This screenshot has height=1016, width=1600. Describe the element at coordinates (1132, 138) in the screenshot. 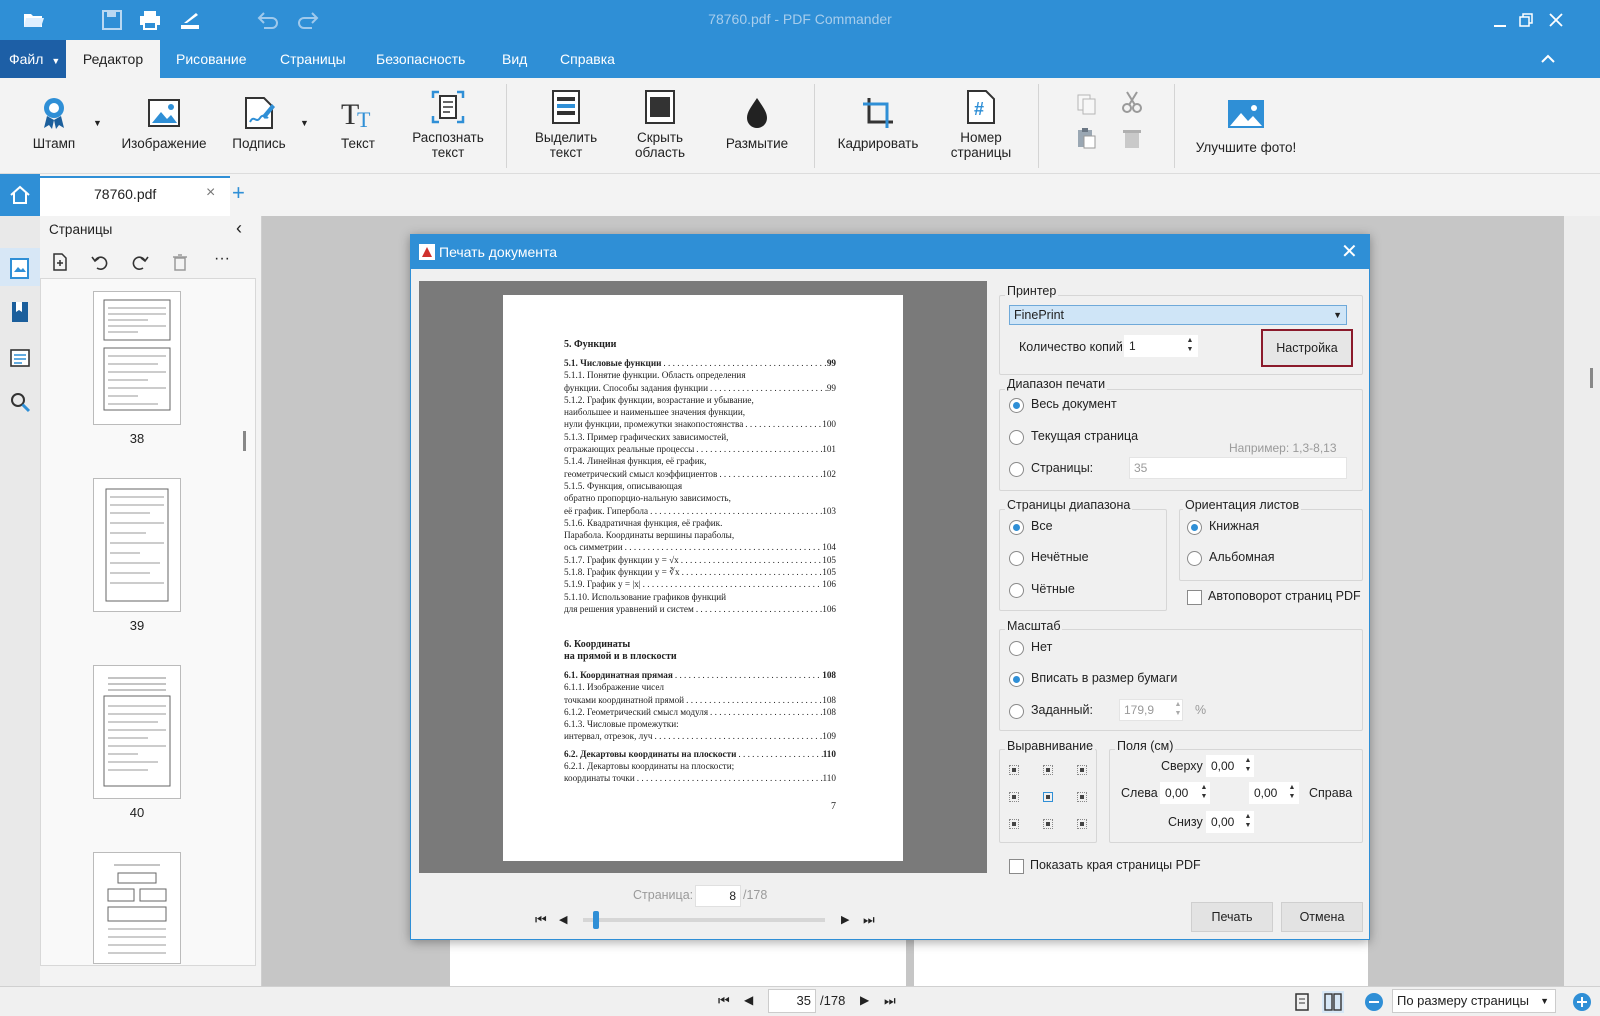

I see `delete-icon` at that location.